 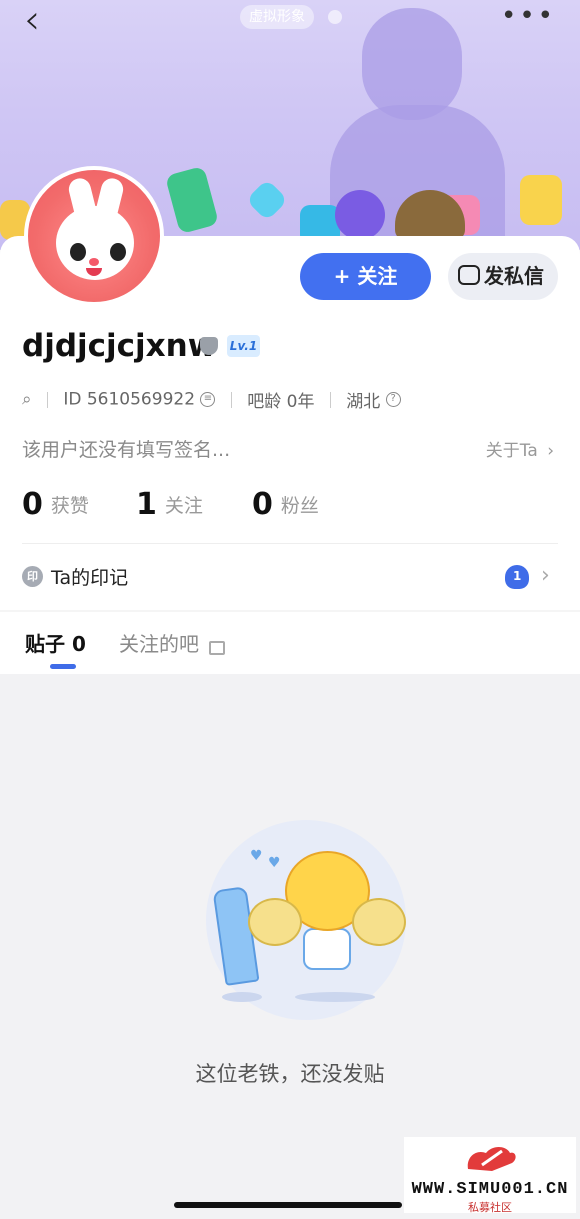 I want to click on pill-dot-icon, so click(x=335, y=17).